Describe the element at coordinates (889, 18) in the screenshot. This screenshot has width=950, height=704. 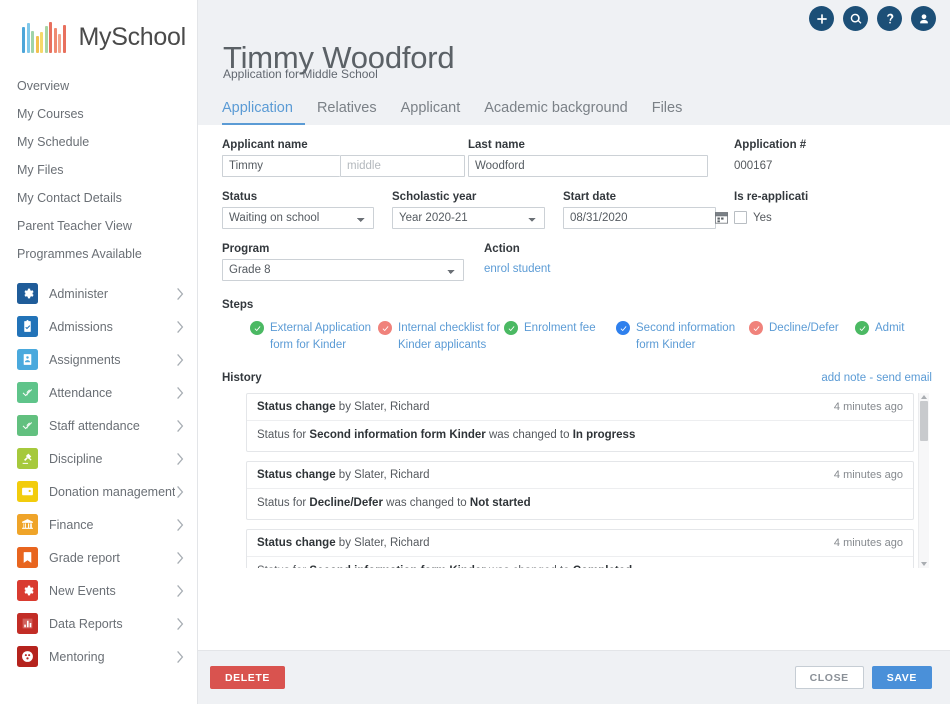
I see `help-icon` at that location.